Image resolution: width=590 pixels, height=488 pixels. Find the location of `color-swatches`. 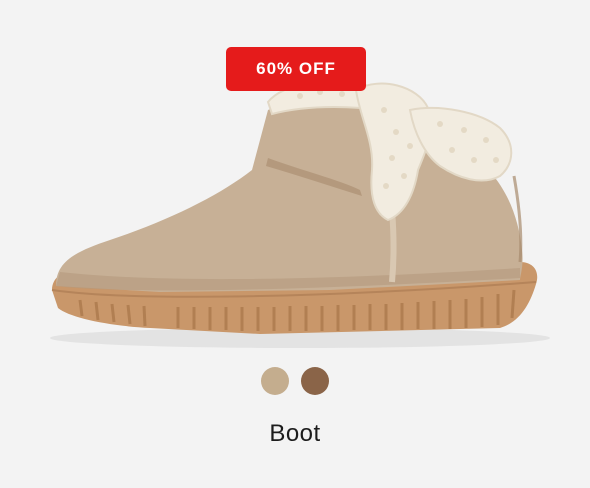

color-swatches is located at coordinates (295, 381).